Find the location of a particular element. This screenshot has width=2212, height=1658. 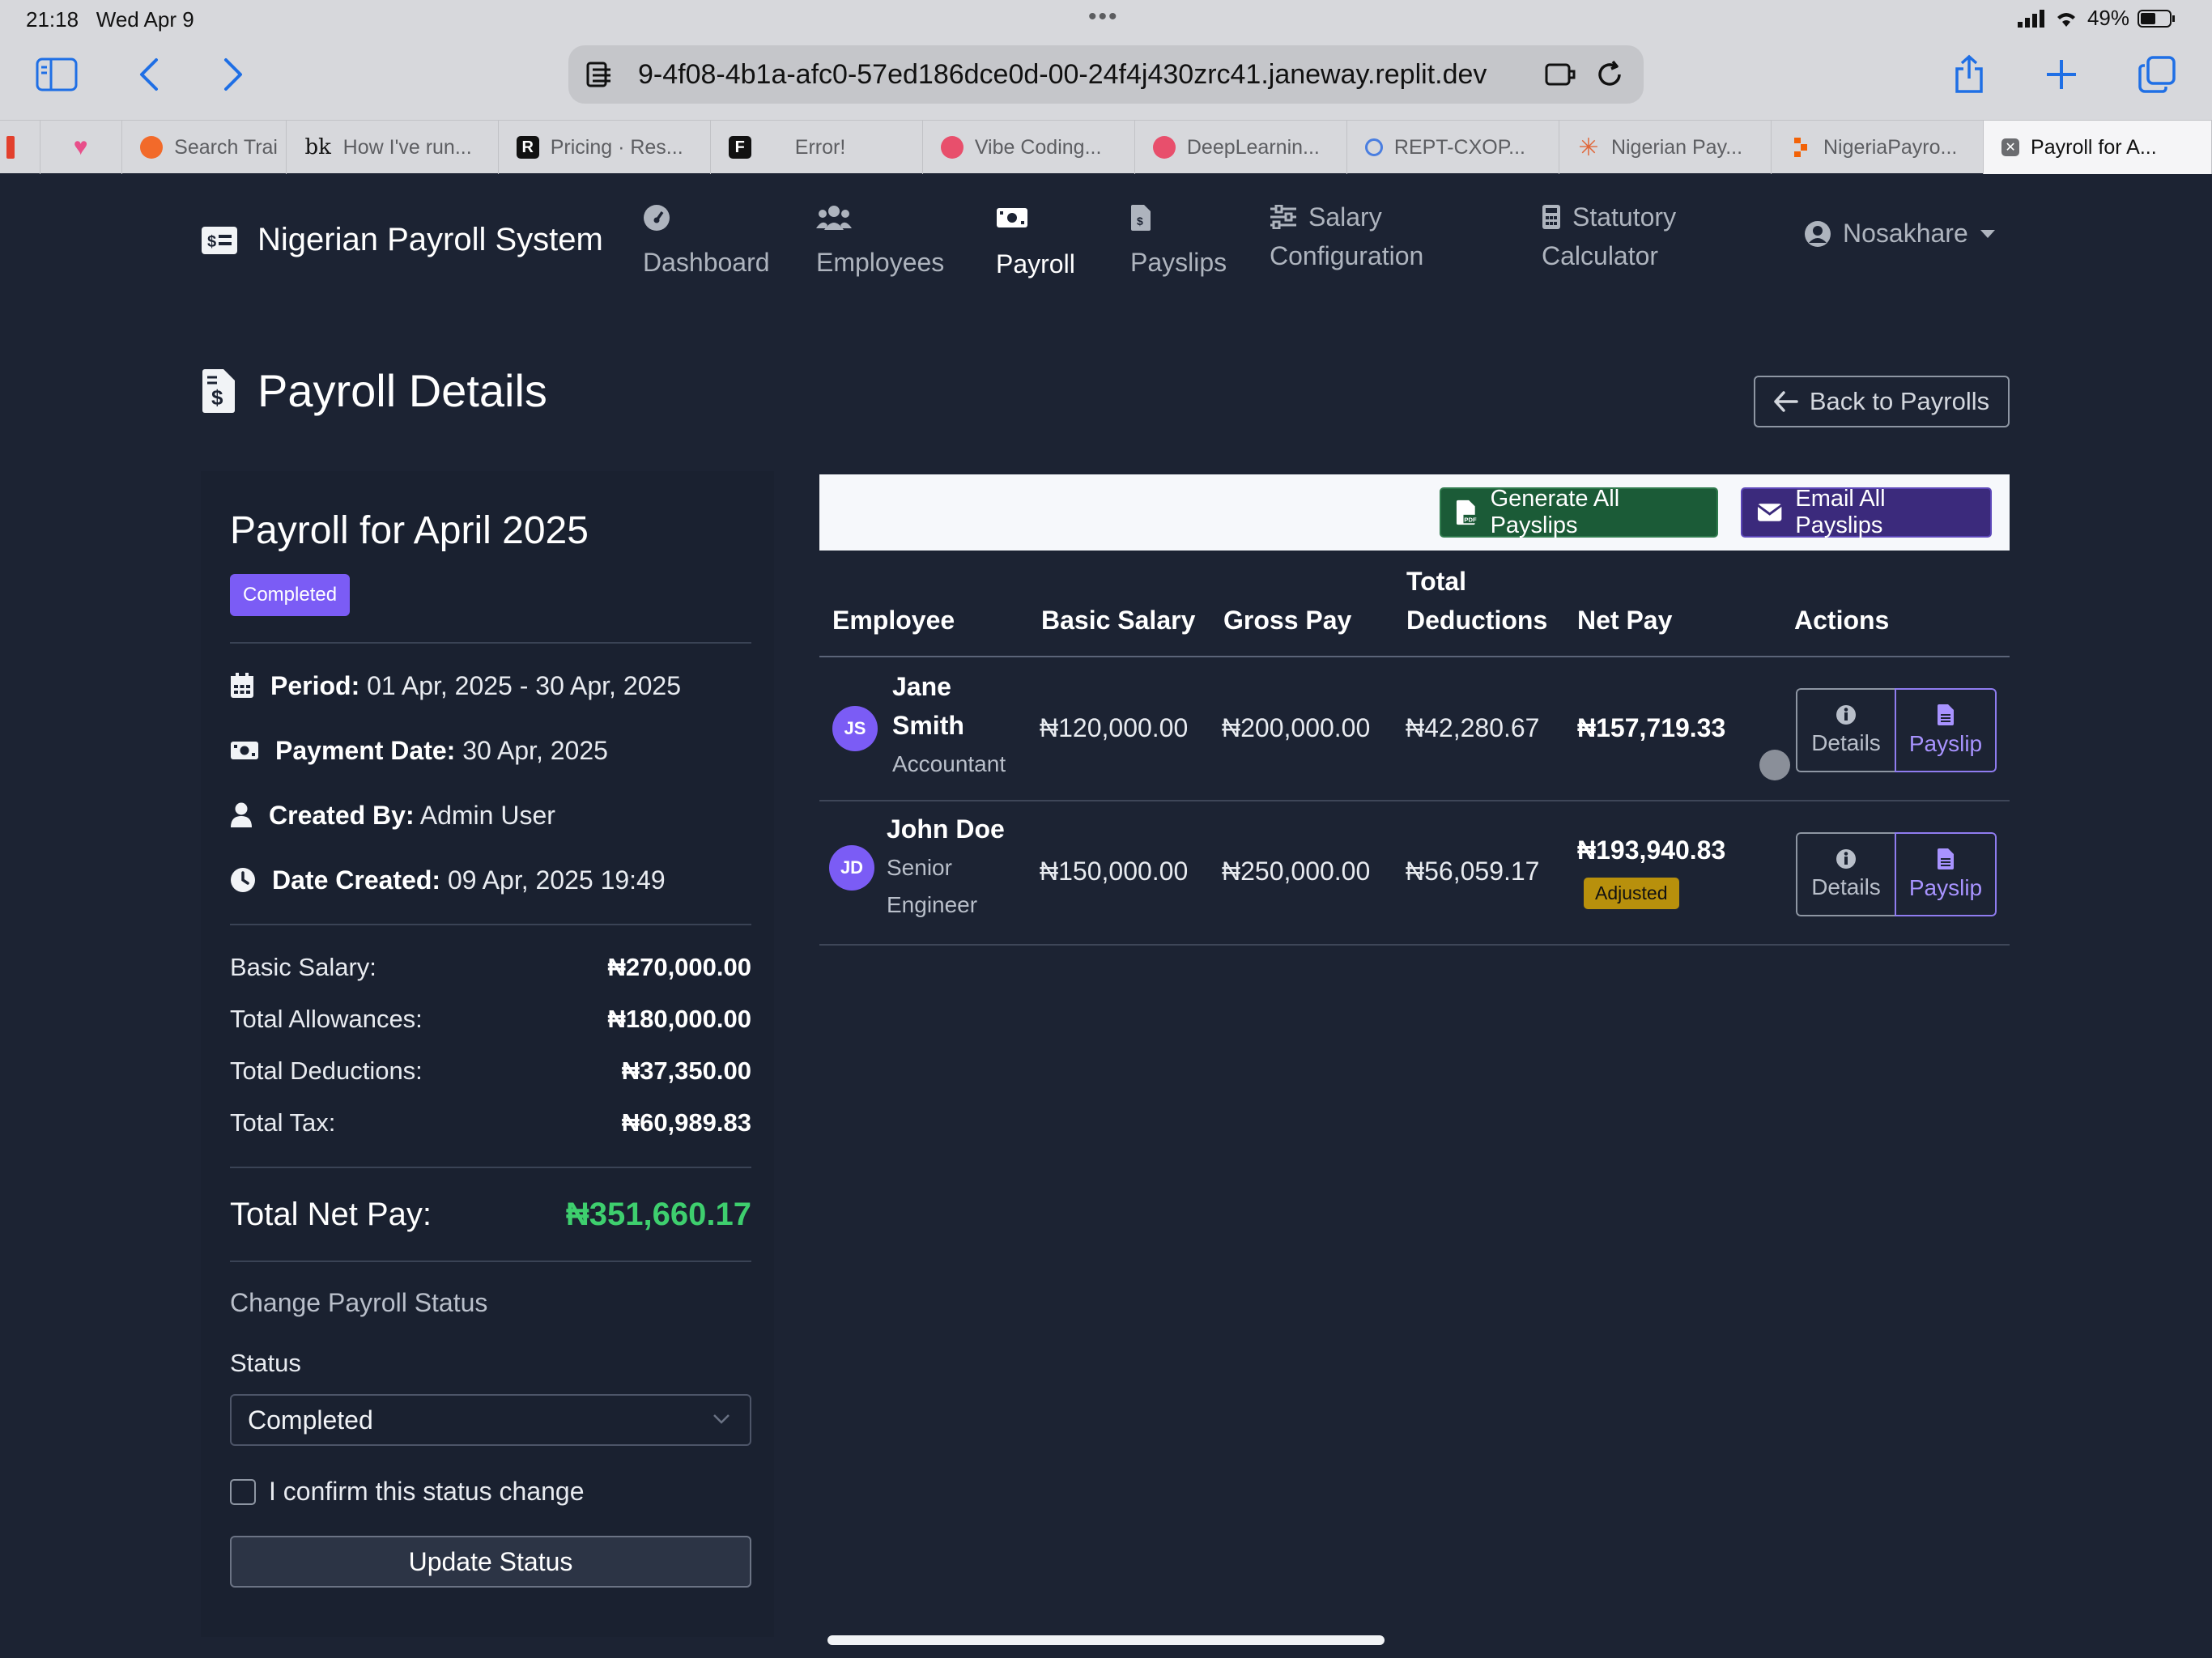

employee-name: John Doe is located at coordinates (946, 829).